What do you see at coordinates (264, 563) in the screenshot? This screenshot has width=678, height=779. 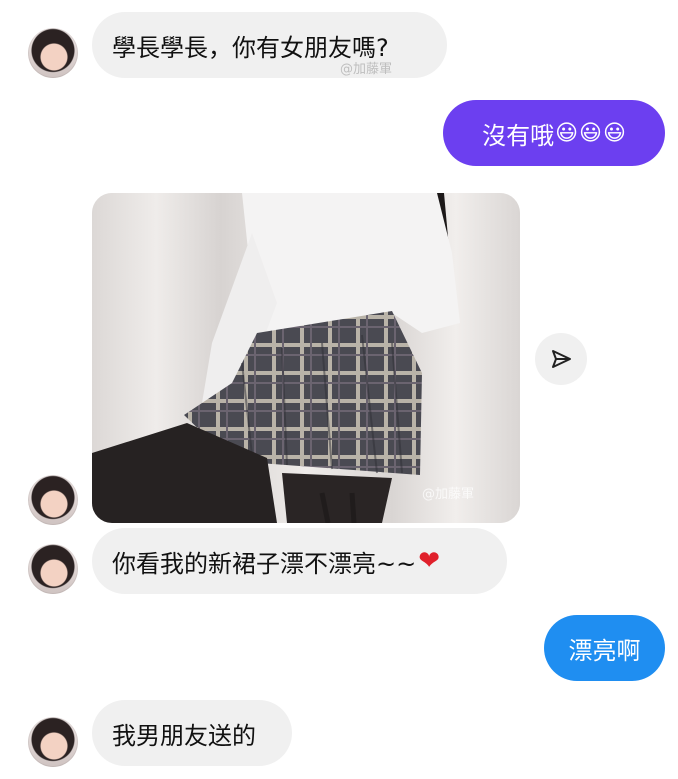 I see `message-text: 你看我的新裙子漂不漂亮~~` at bounding box center [264, 563].